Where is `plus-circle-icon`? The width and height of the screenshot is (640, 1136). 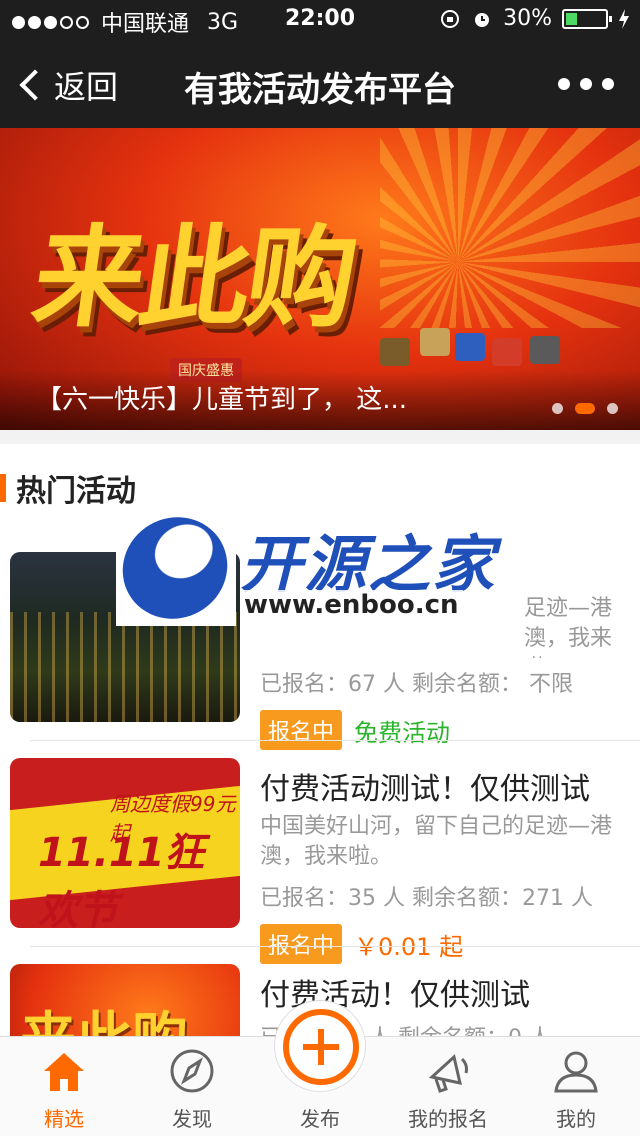
plus-circle-icon is located at coordinates (321, 1047).